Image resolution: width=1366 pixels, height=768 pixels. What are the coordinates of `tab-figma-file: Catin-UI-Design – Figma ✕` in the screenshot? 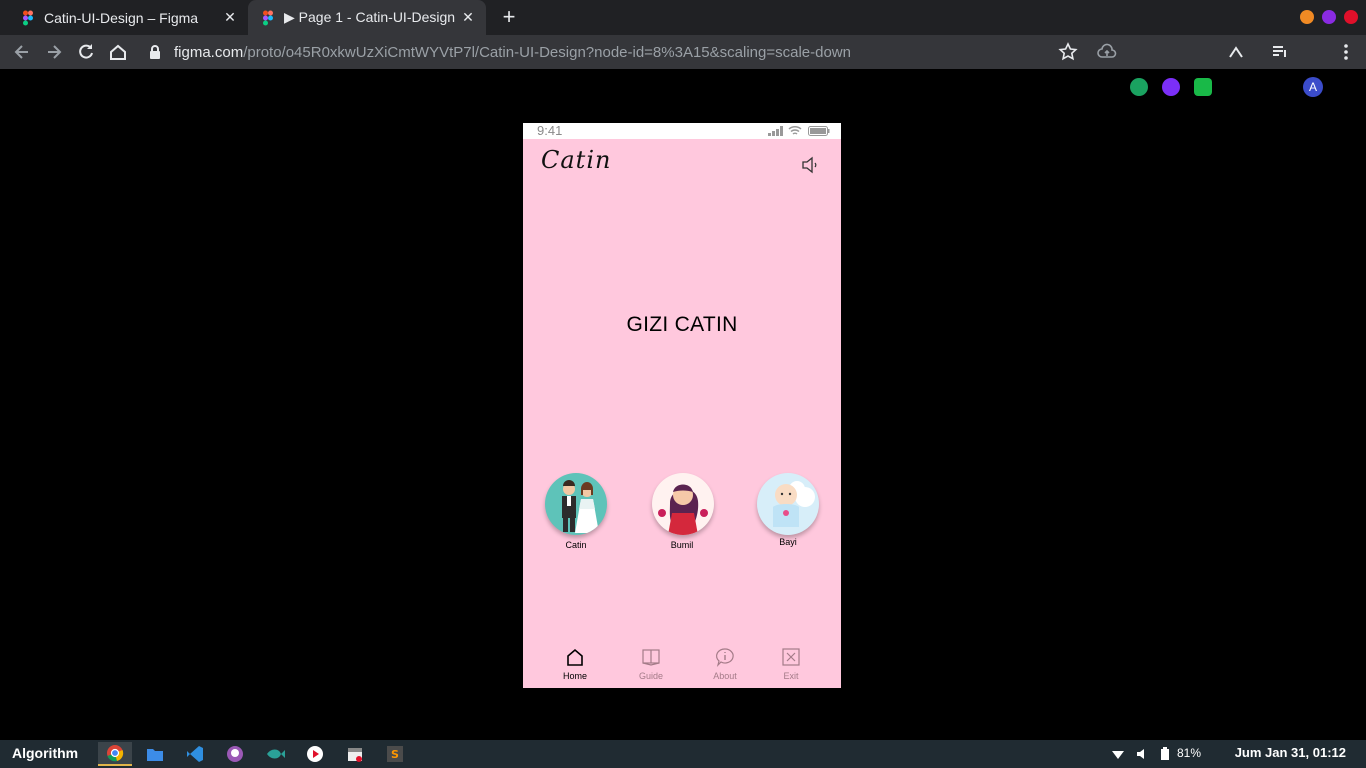 It's located at (124, 17).